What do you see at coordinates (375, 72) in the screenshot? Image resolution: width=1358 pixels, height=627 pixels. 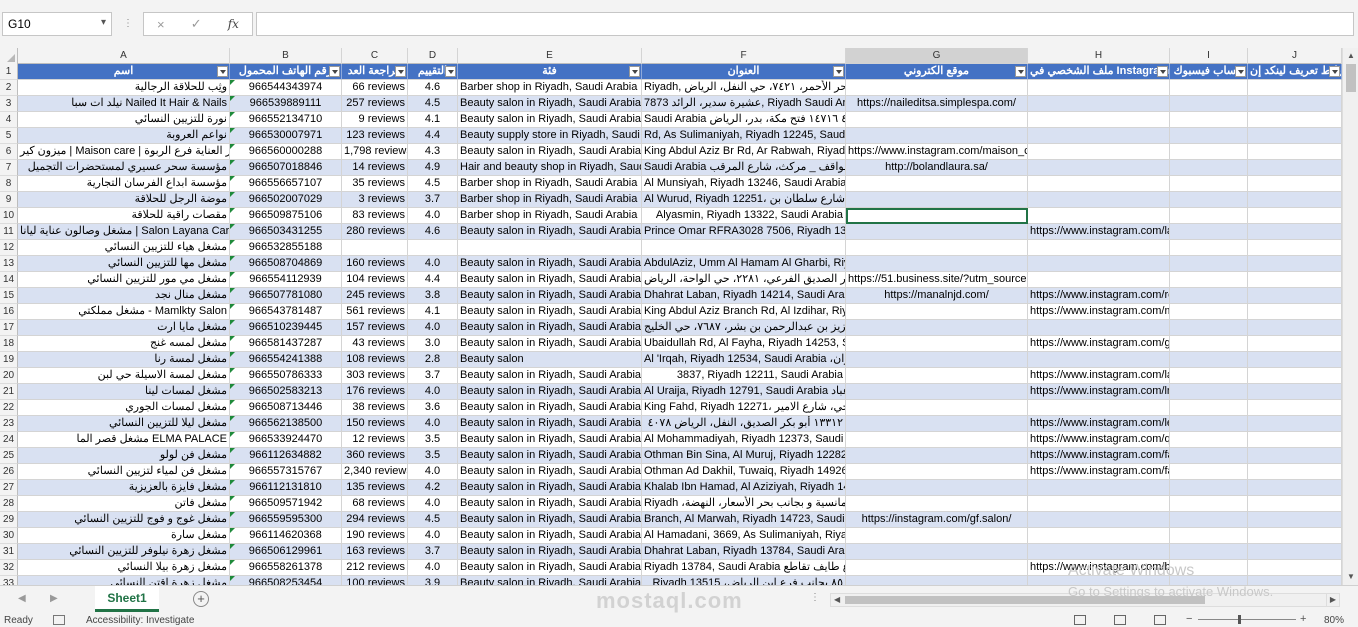 I see `header-cell: مراجعة العد` at bounding box center [375, 72].